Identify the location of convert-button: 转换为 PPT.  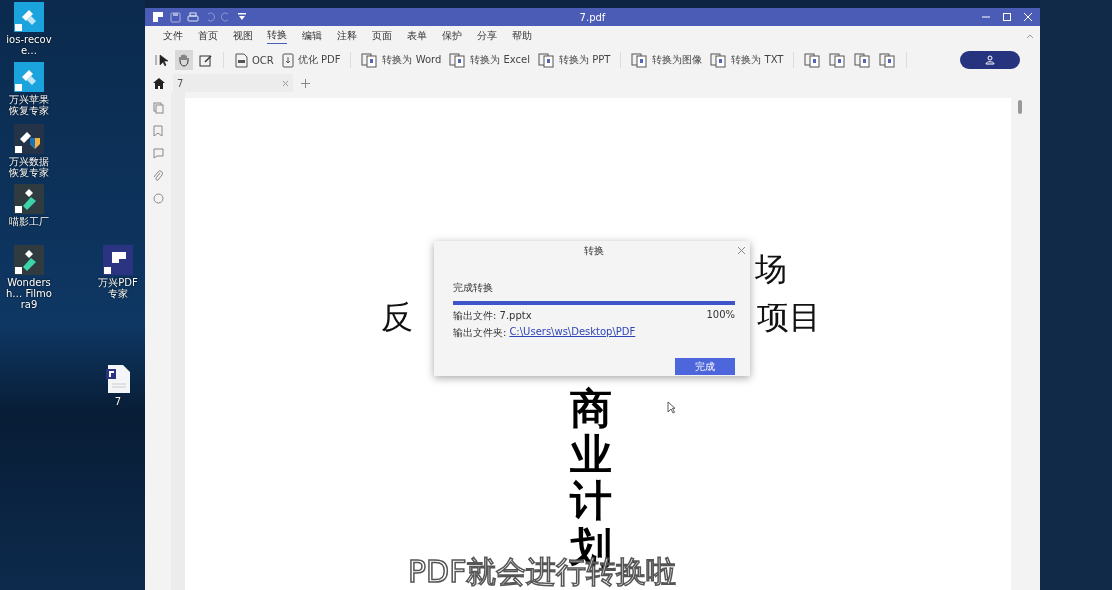
(574, 60).